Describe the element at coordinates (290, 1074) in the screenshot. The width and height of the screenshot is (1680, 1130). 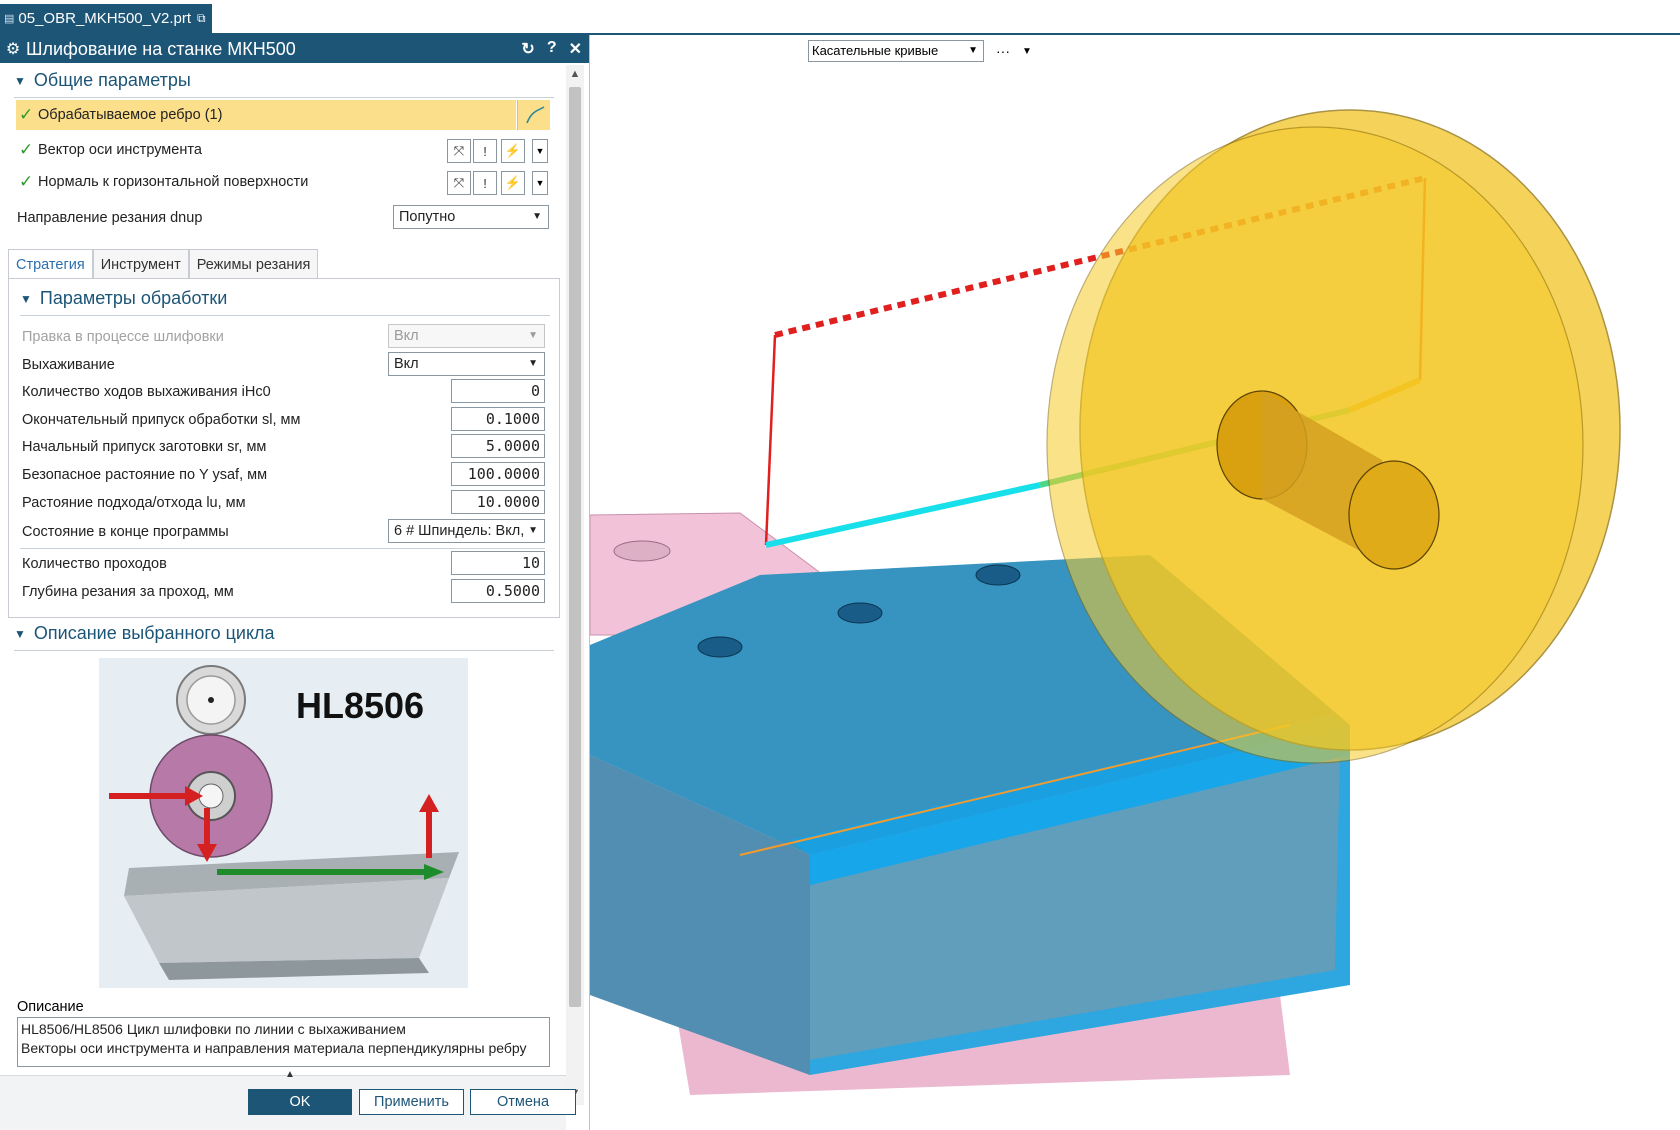
I see `expand-caret-icon: ▲` at that location.